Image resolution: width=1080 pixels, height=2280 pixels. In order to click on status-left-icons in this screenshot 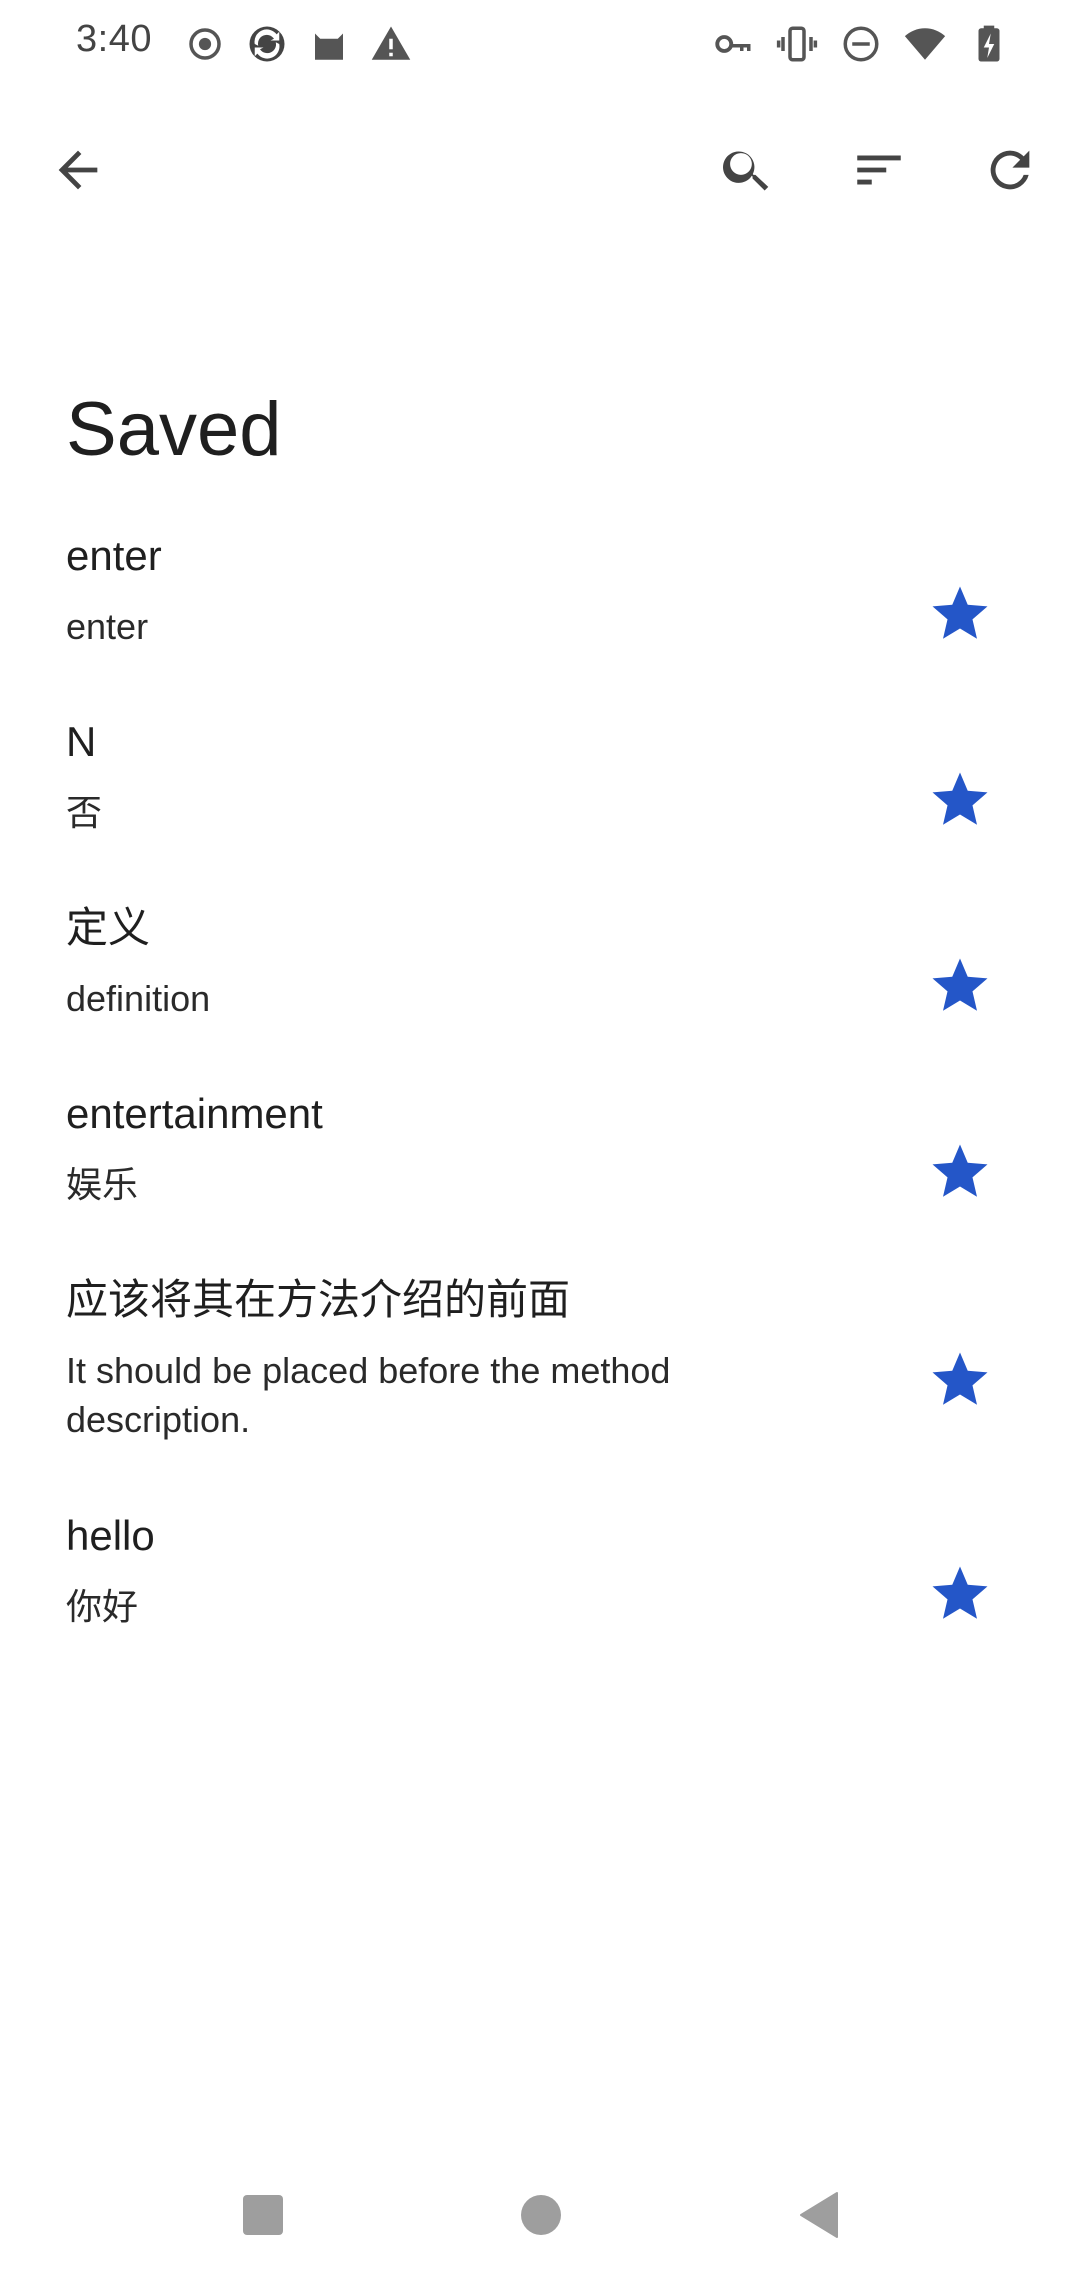, I will do `click(298, 44)`.